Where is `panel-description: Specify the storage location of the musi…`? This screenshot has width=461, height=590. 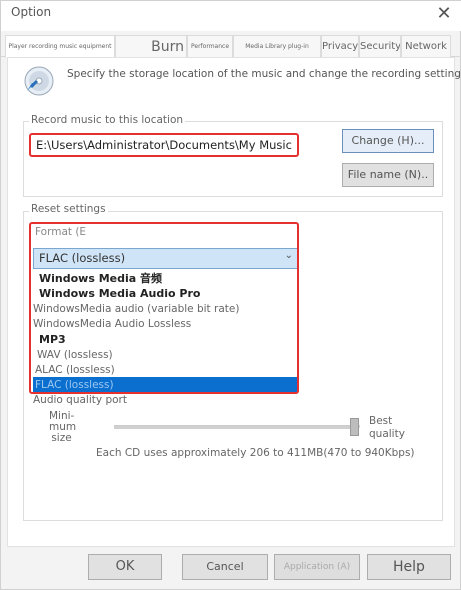
panel-description: Specify the storage location of the musi… is located at coordinates (264, 74).